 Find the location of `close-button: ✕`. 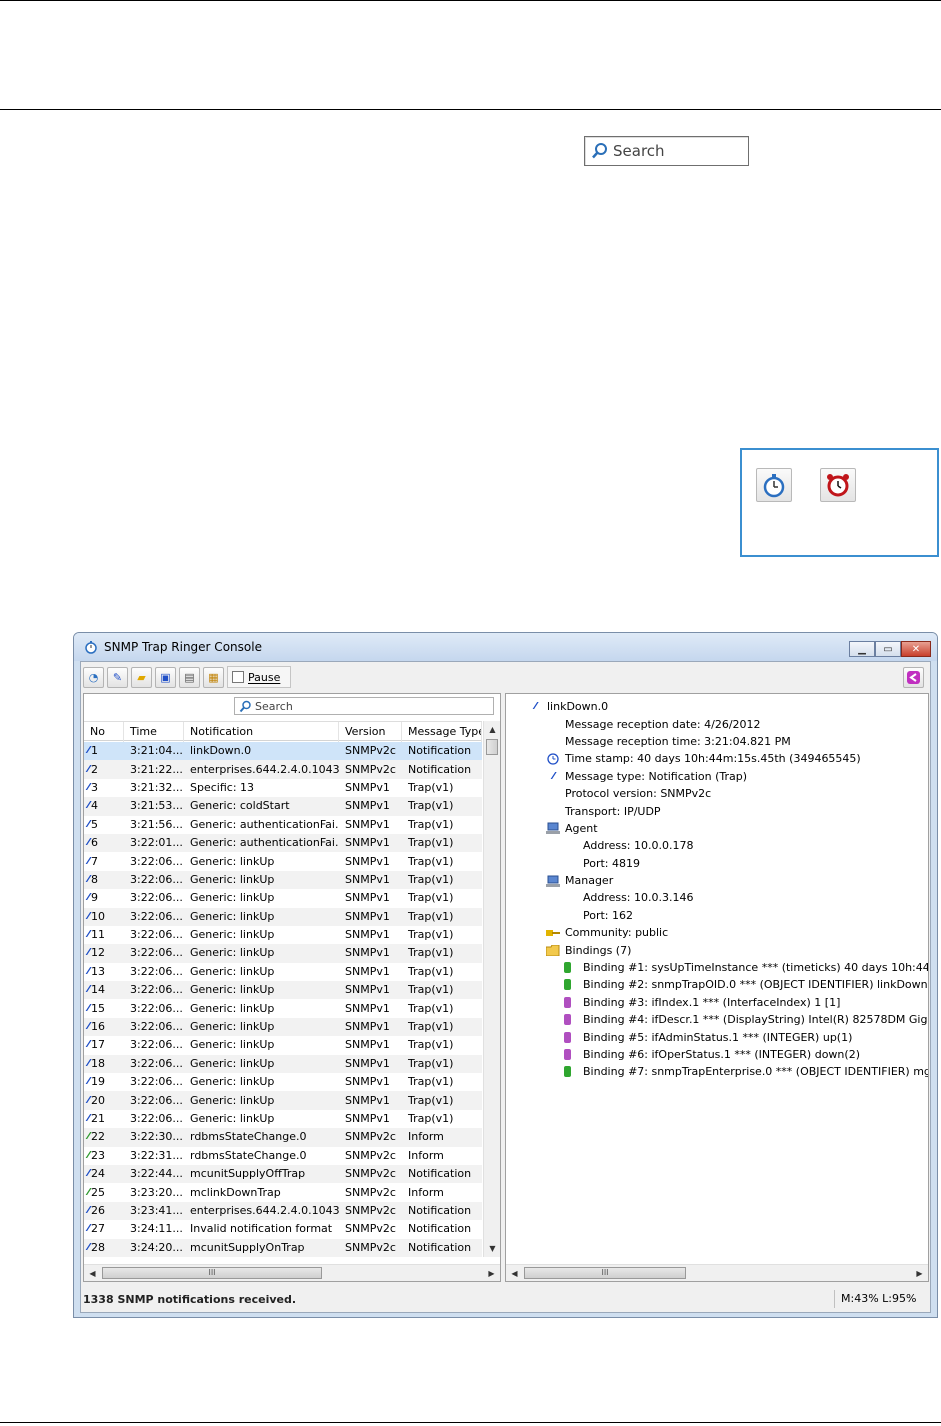

close-button: ✕ is located at coordinates (916, 649).